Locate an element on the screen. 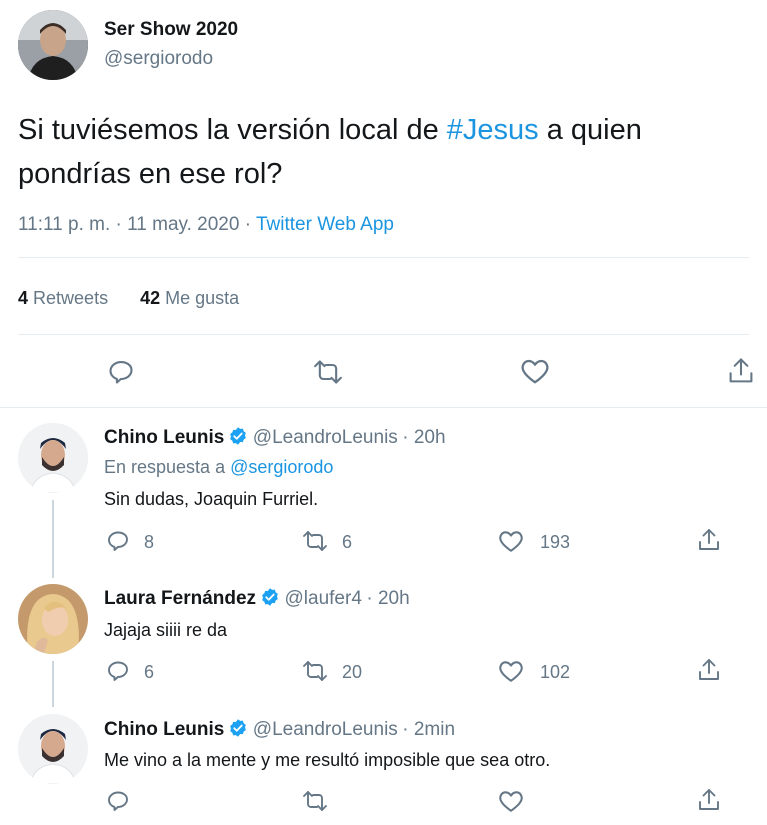 Image resolution: width=767 pixels, height=825 pixels. like-count: 193 is located at coordinates (555, 542).